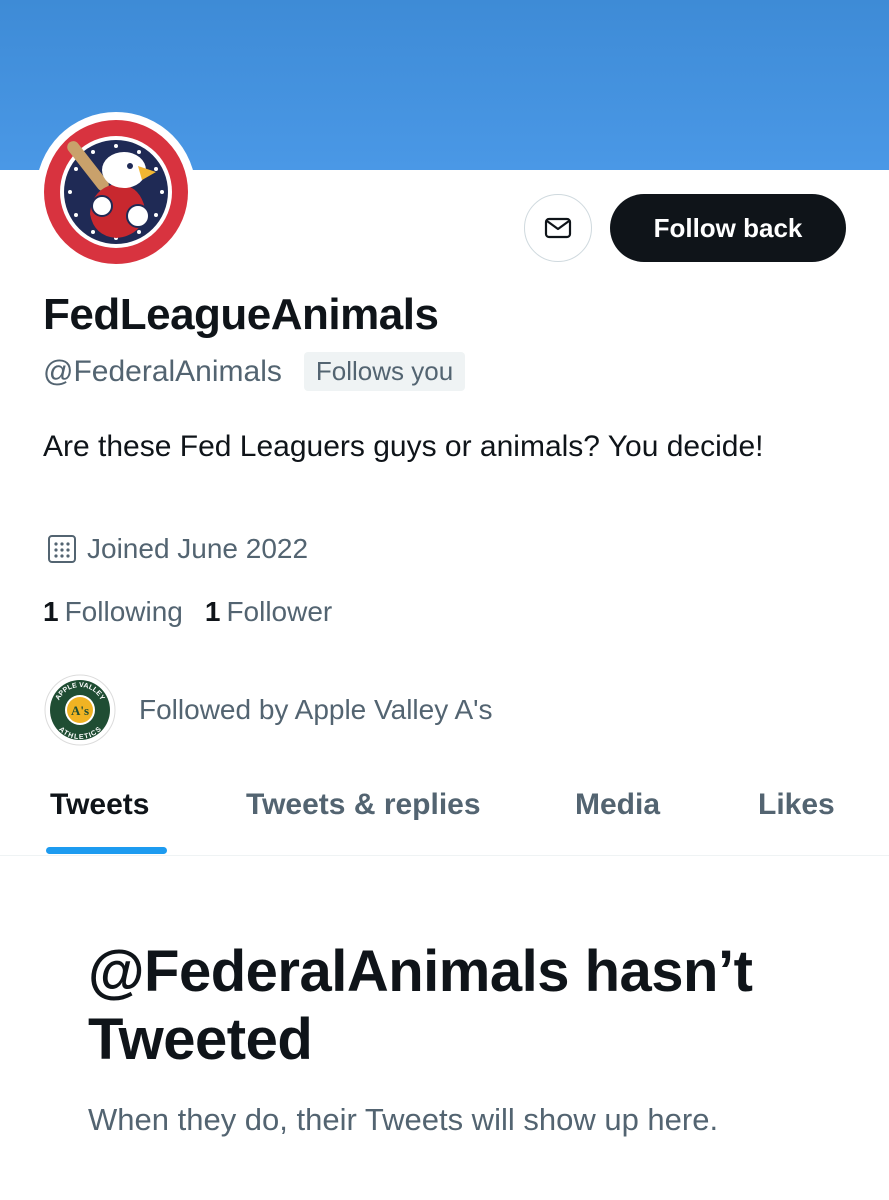 This screenshot has width=889, height=1200. What do you see at coordinates (796, 805) in the screenshot?
I see `tab-likes: Likes` at bounding box center [796, 805].